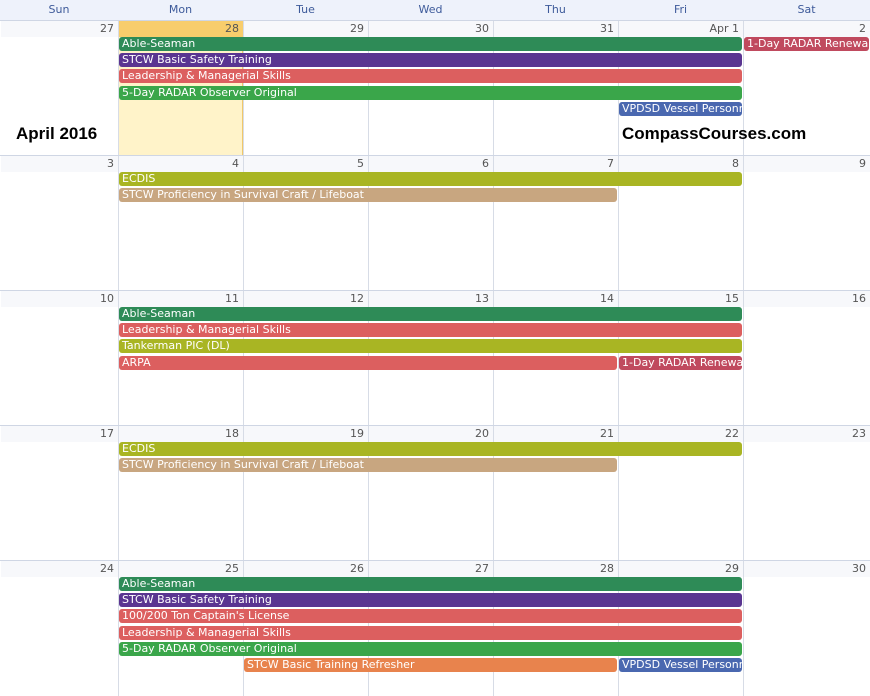 The height and width of the screenshot is (696, 870). I want to click on site-watermark: CompassCourses.com, so click(714, 133).